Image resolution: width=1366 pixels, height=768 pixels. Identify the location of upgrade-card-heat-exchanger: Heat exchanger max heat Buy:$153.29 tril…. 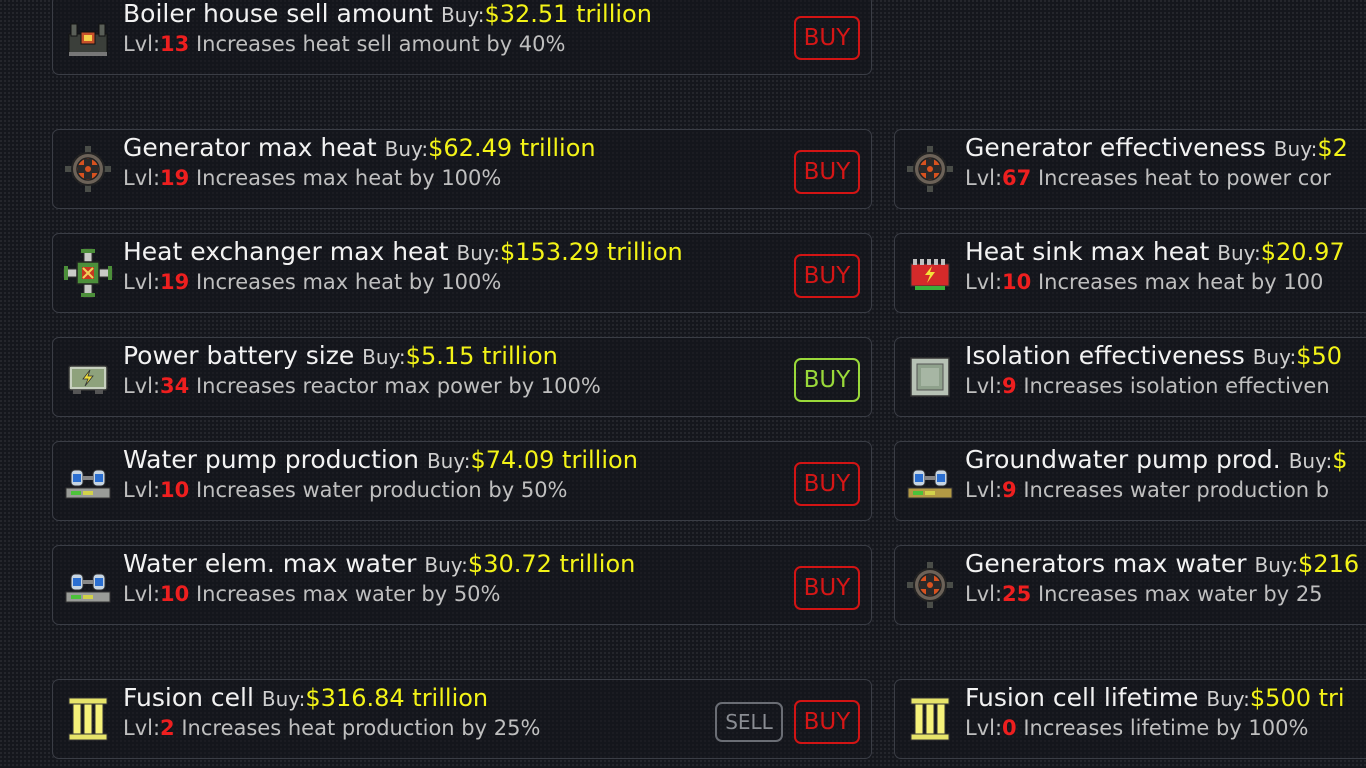
(462, 273).